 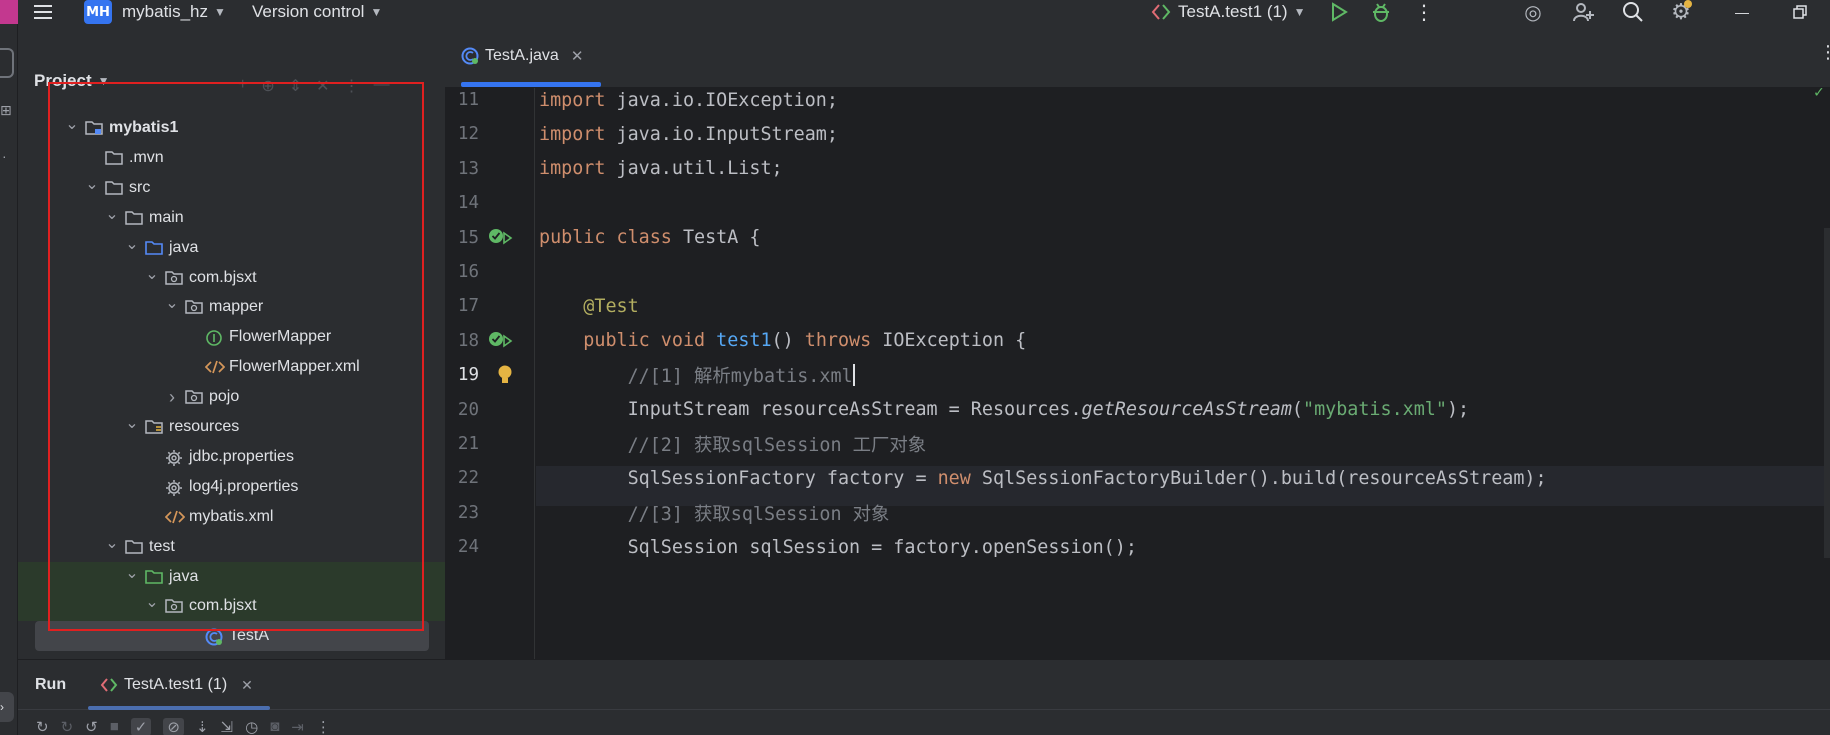 What do you see at coordinates (247, 685) in the screenshot?
I see `close-run-tab-icon: ✕` at bounding box center [247, 685].